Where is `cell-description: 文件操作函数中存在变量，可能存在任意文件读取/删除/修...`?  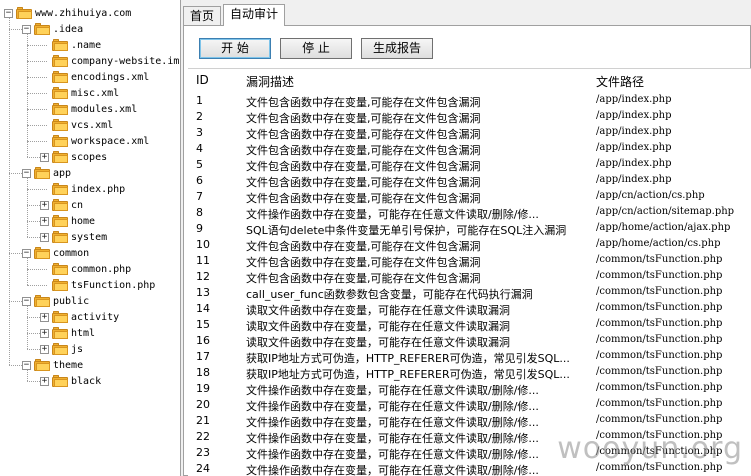 cell-description: 文件操作函数中存在变量，可能存在任意文件读取/删除/修... is located at coordinates (392, 214).